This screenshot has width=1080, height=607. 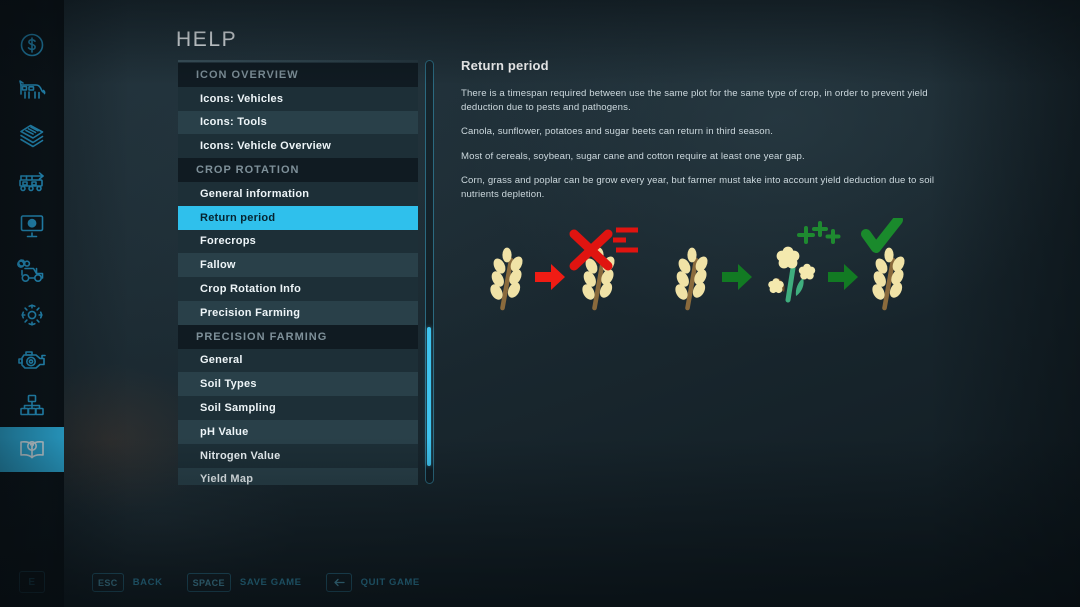 I want to click on contracts-icon, so click(x=32, y=135).